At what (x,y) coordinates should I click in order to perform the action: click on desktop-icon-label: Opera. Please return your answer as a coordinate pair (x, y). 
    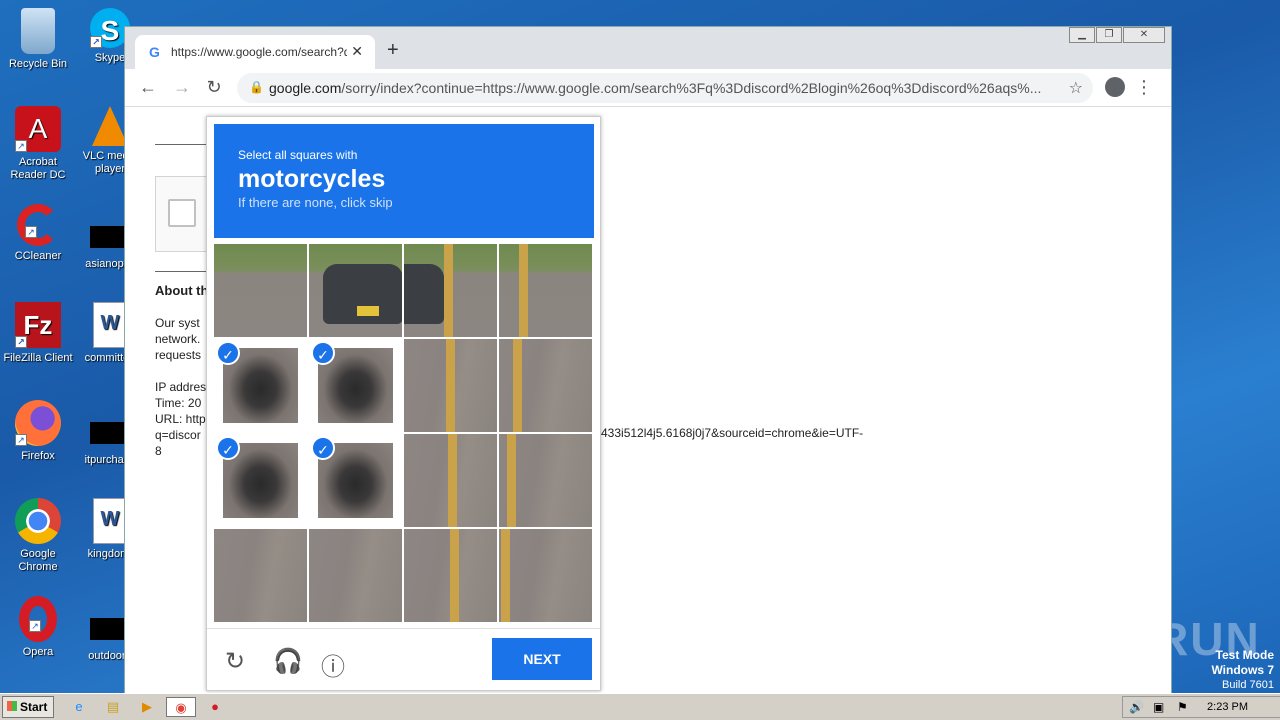
    Looking at the image, I should click on (38, 652).